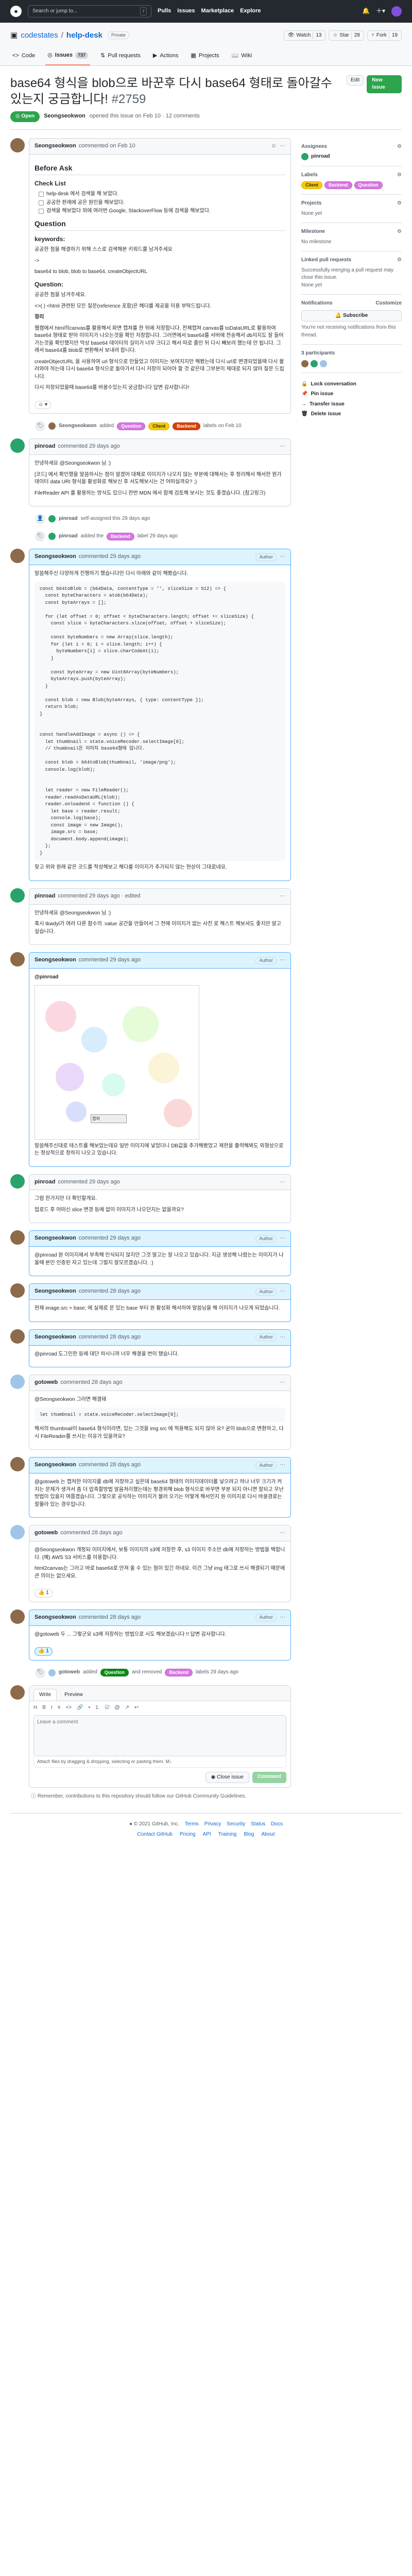 This screenshot has width=412, height=2576. Describe the element at coordinates (352, 414) in the screenshot. I see `delete-issue-button: 🗑 Delete issue` at that location.